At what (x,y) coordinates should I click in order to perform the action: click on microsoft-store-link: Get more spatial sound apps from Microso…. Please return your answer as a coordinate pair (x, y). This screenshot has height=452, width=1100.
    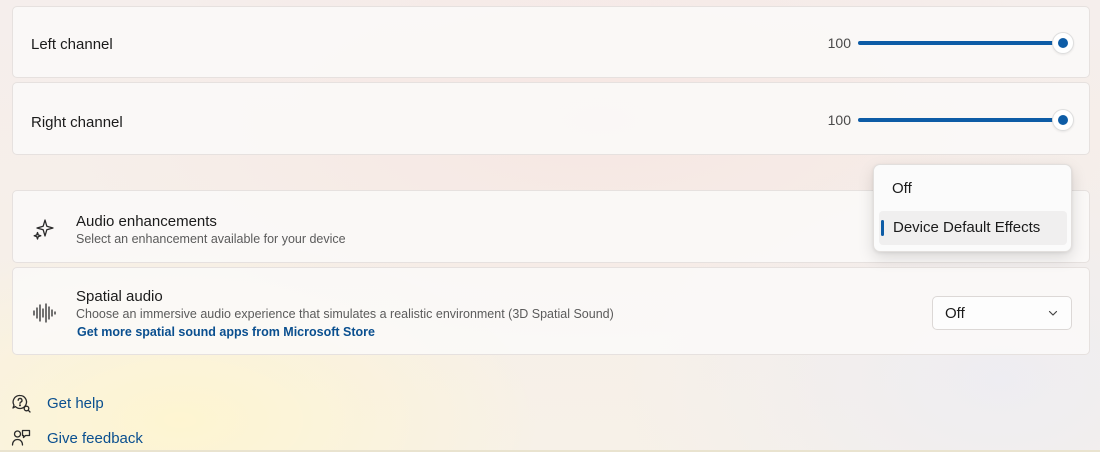
    Looking at the image, I should click on (226, 332).